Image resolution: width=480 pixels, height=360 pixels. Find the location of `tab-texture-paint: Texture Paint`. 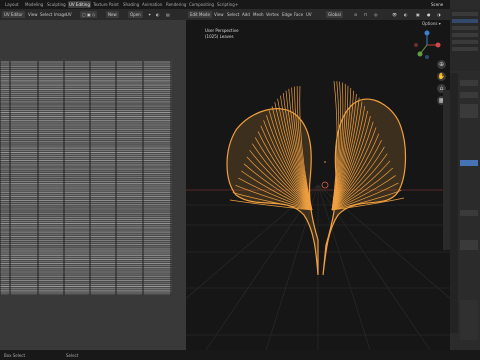

tab-texture-paint: Texture Paint is located at coordinates (106, 4).